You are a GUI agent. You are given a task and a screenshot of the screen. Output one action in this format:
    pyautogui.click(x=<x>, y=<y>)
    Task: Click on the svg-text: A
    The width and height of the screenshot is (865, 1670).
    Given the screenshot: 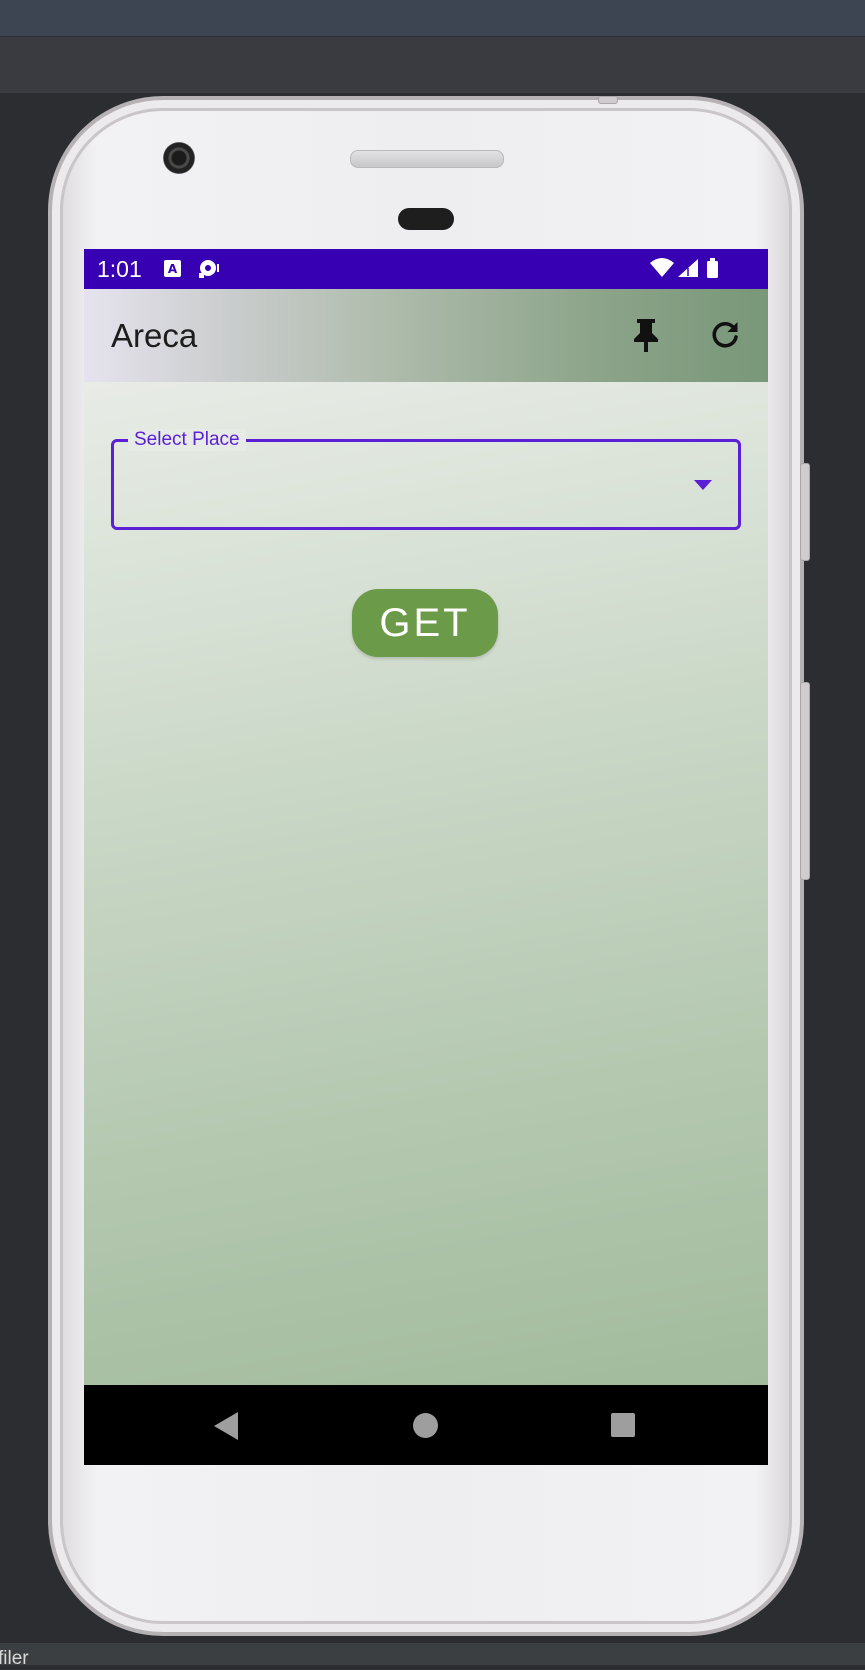 What is the action you would take?
    pyautogui.click(x=173, y=269)
    